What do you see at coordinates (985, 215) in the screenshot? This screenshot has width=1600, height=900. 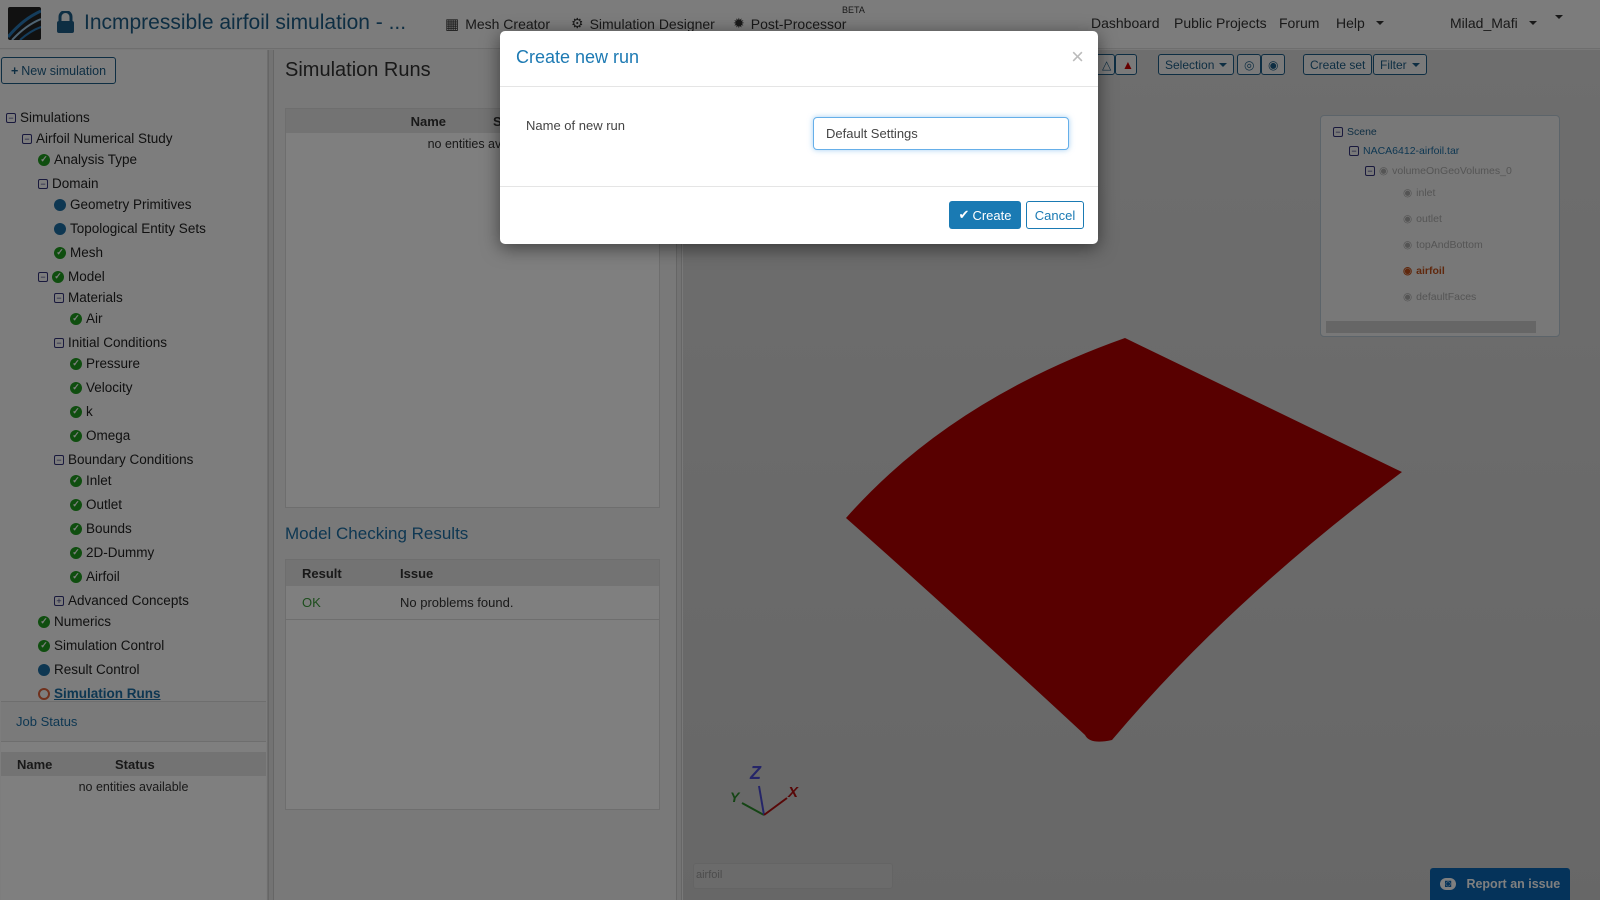 I see `create-button: ✔ Create` at bounding box center [985, 215].